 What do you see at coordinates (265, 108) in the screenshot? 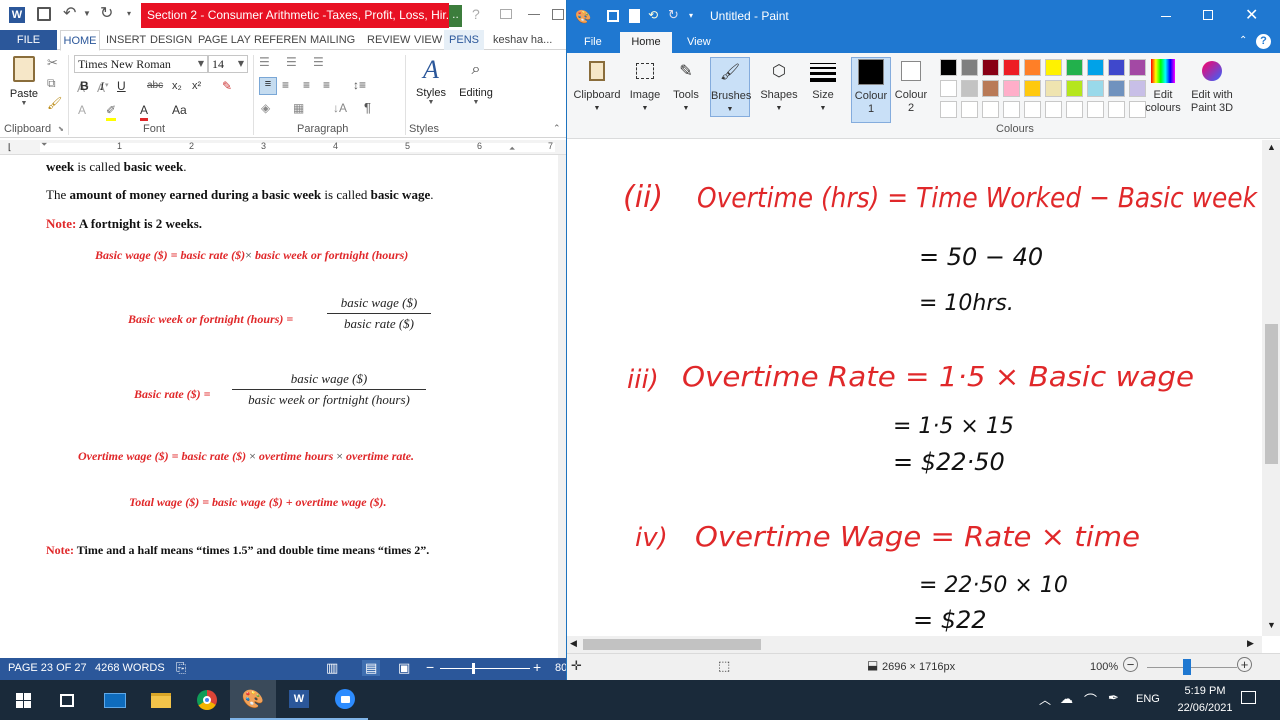
I see `shading-icon: ◈` at bounding box center [265, 108].